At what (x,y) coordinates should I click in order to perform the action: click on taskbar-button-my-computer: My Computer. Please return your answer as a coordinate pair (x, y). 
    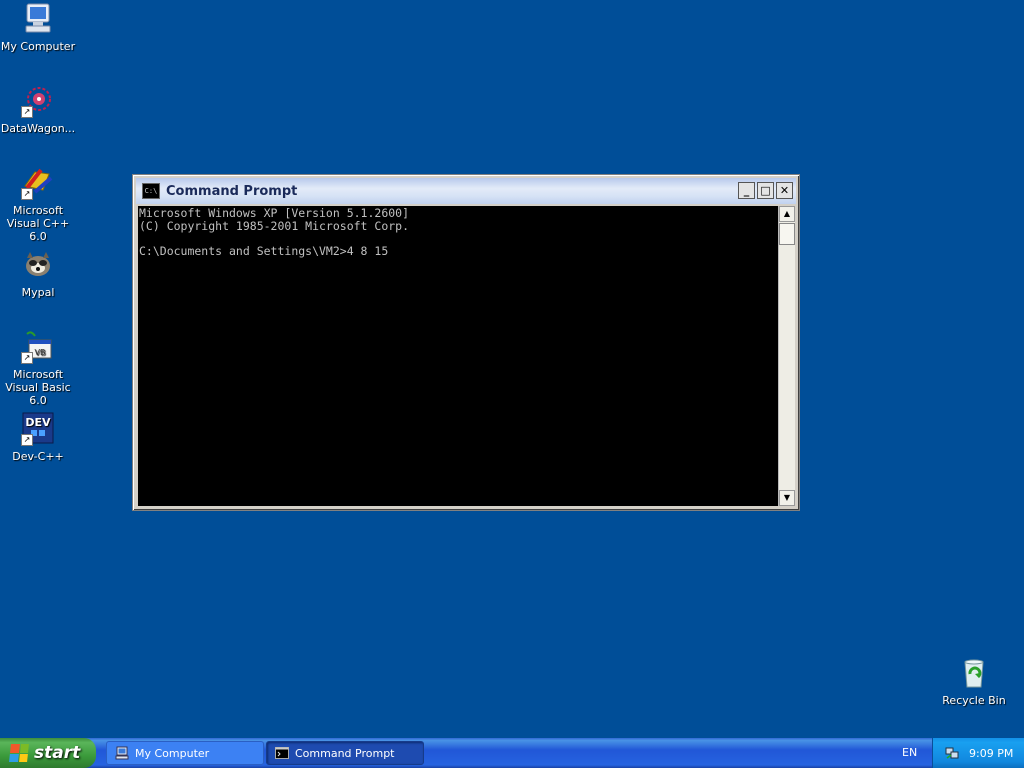
    Looking at the image, I should click on (185, 753).